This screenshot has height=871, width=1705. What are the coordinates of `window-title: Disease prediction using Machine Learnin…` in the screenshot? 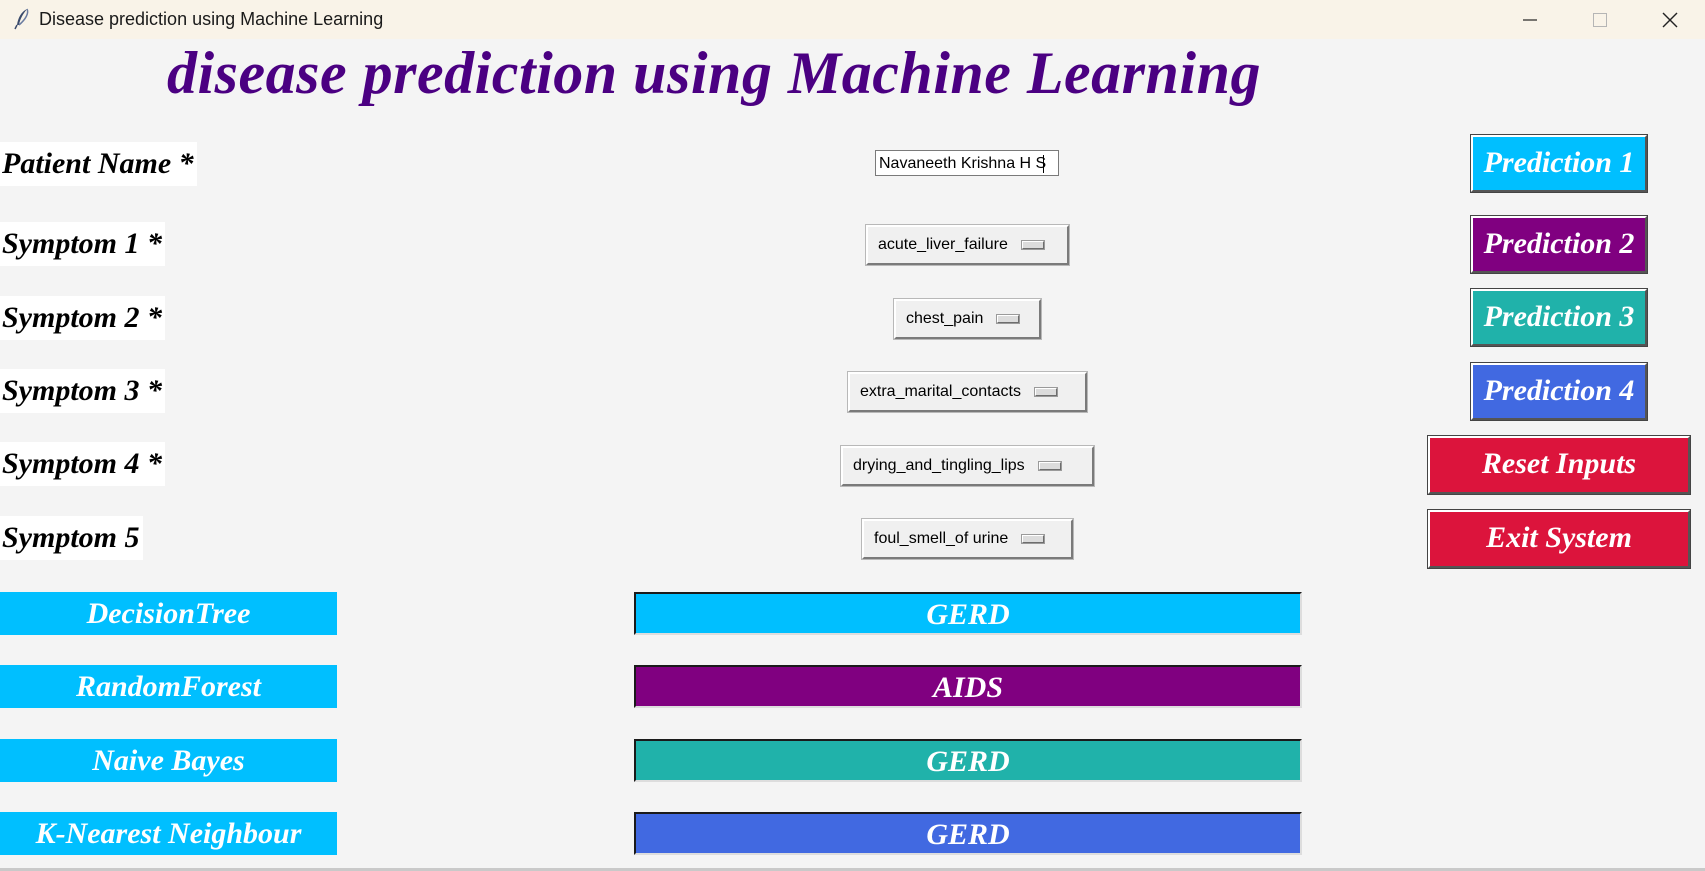 It's located at (211, 19).